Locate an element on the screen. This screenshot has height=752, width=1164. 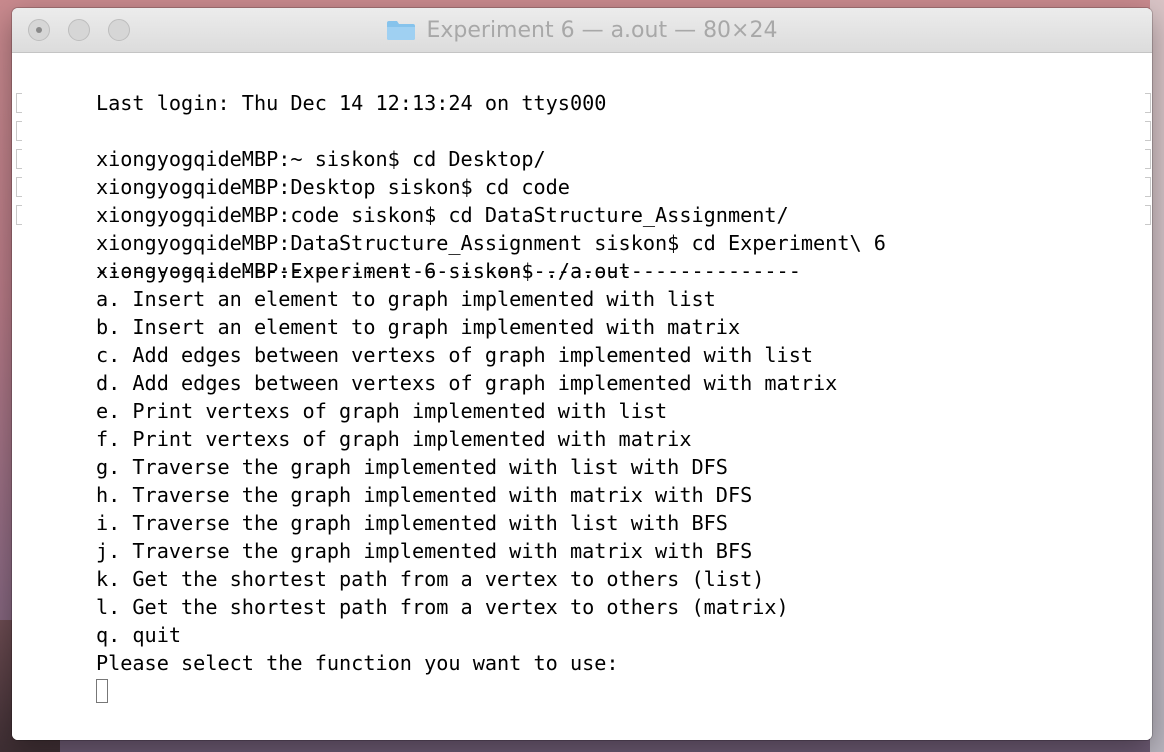
menu-option: q. quit is located at coordinates (587, 620).